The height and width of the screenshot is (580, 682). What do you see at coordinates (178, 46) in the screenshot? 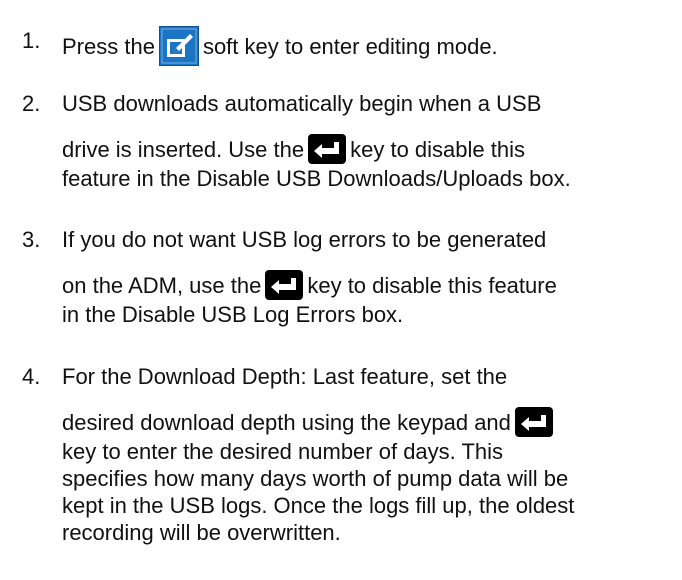
I see `edit-soft-key-icon` at bounding box center [178, 46].